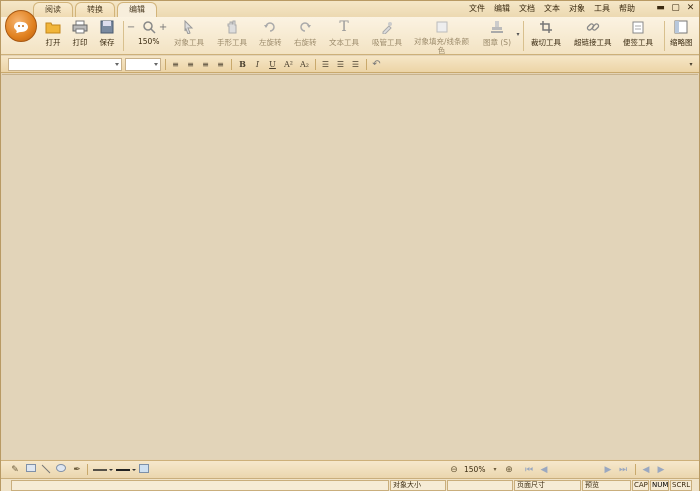 This screenshot has width=700, height=491. Describe the element at coordinates (441, 37) in the screenshot. I see `fill-line-color-button: 对象填充/线条颜 色` at that location.